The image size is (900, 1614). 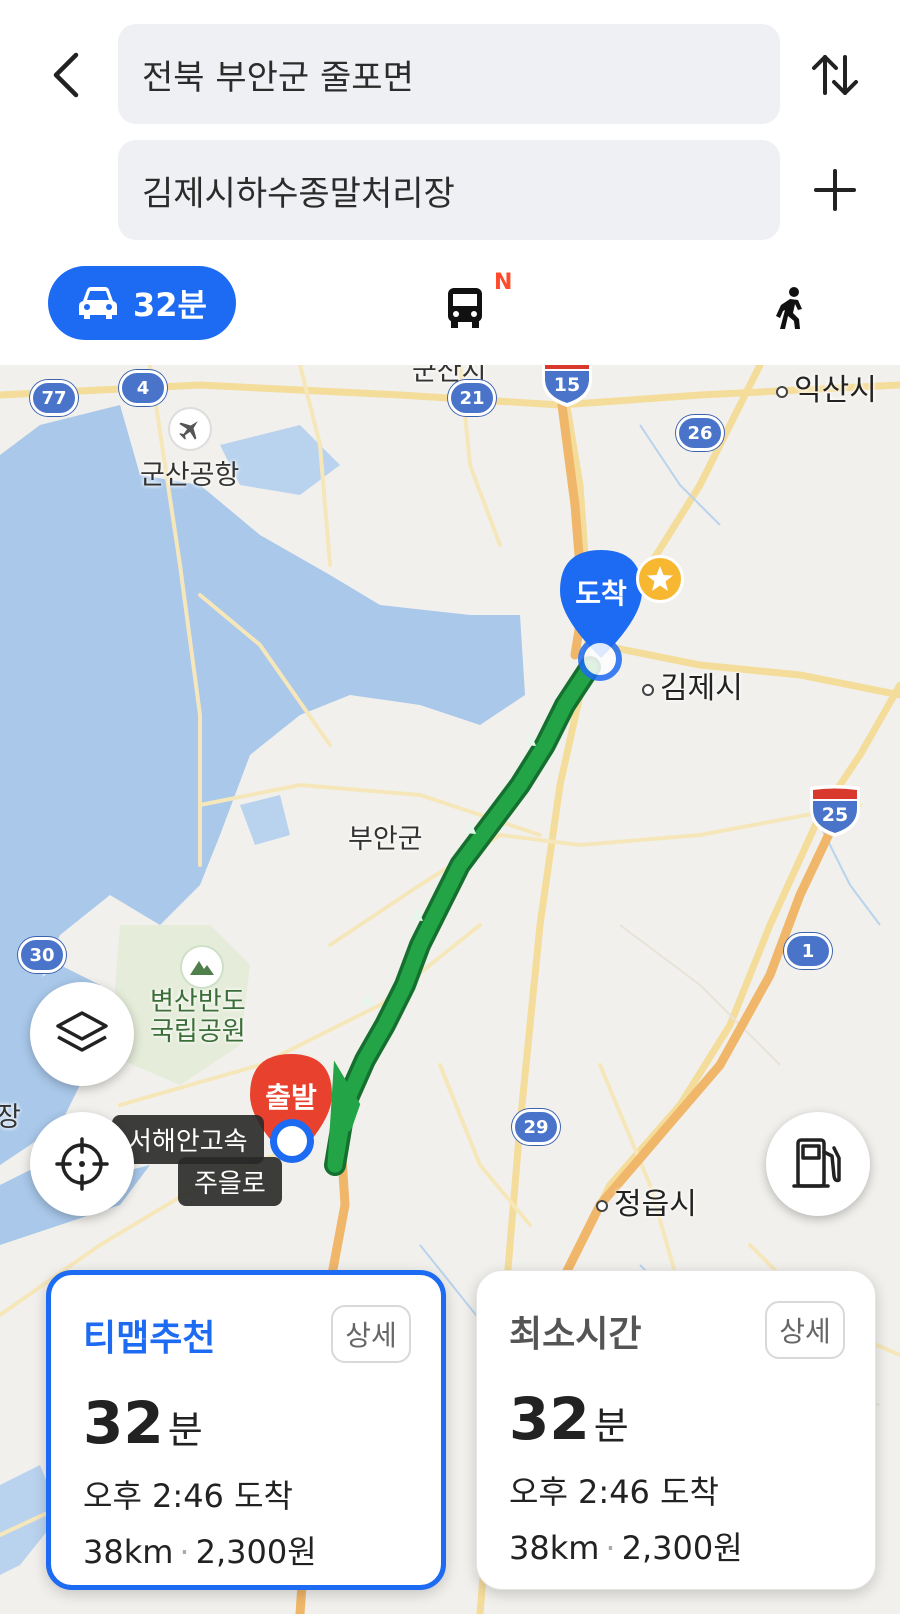 What do you see at coordinates (230, 1181) in the screenshot?
I see `road-label-juel-ro: 주을로` at bounding box center [230, 1181].